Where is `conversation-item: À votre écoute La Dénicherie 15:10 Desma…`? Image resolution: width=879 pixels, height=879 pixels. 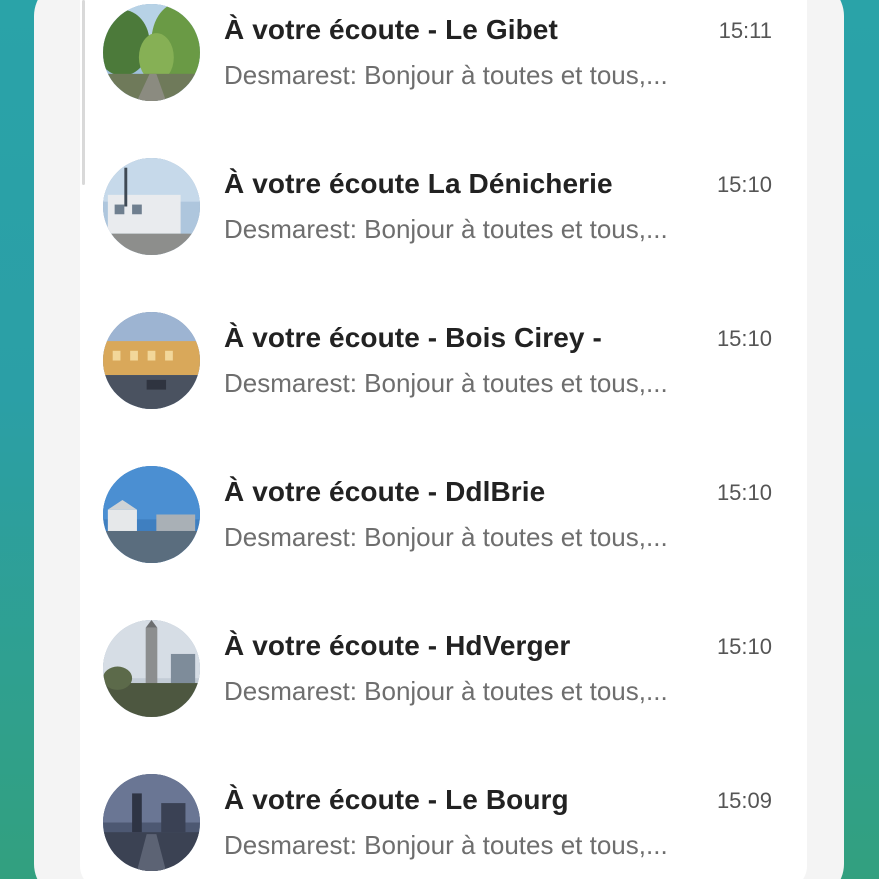
conversation-item: À votre écoute La Dénicherie 15:10 Desma… is located at coordinates (445, 209).